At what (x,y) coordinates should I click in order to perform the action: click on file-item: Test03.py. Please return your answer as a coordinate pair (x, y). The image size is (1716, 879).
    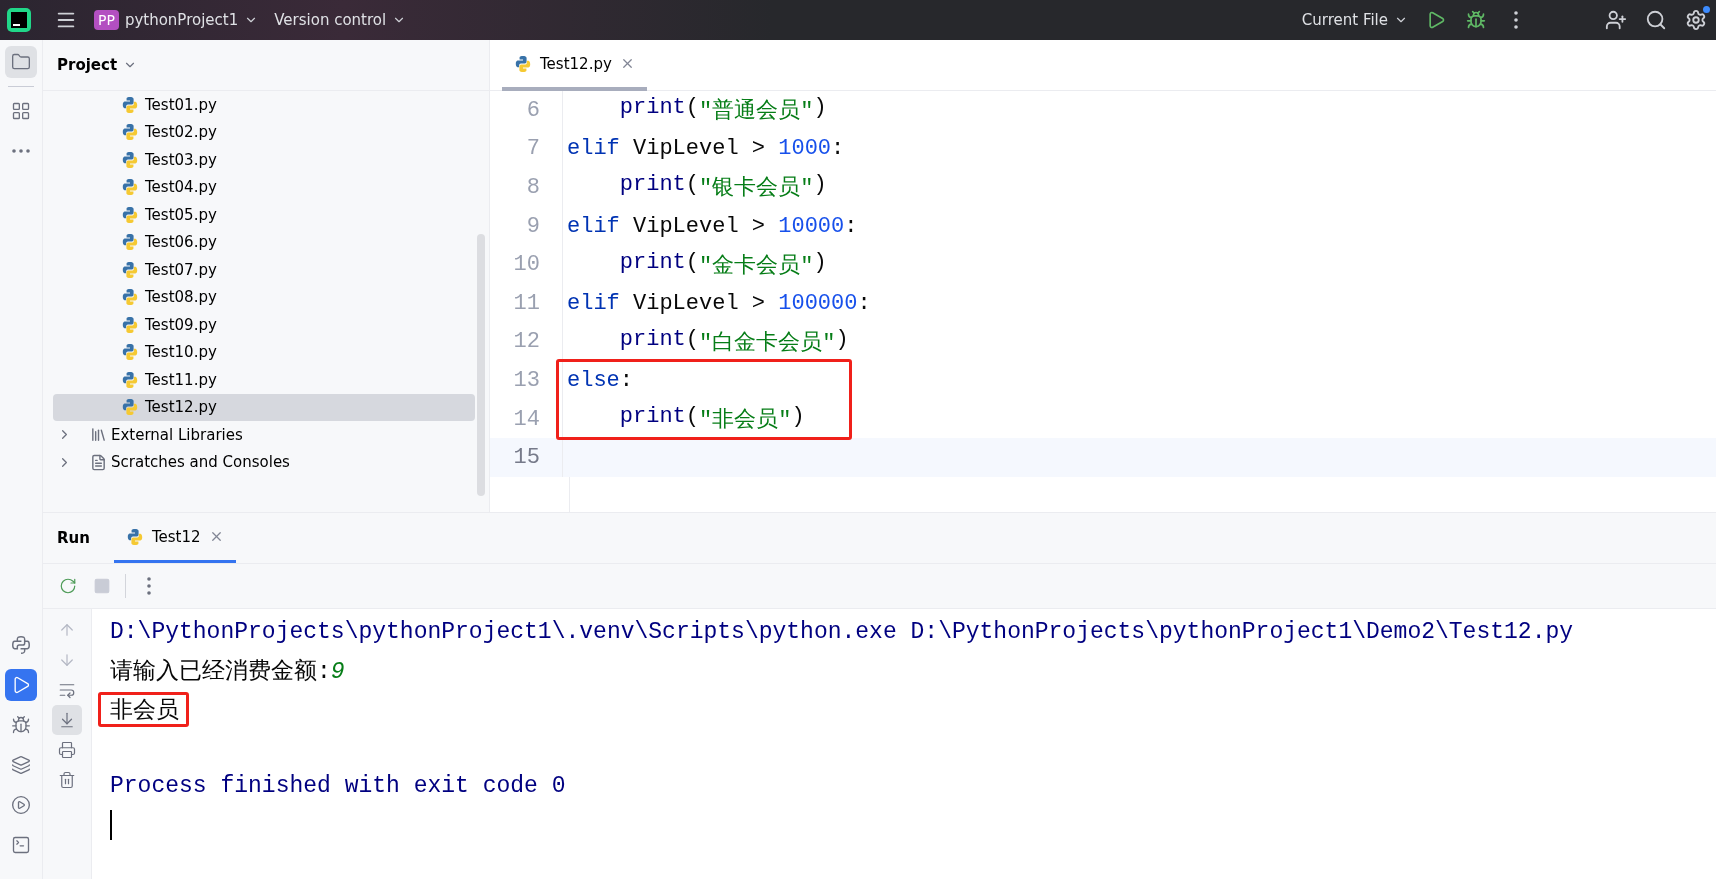
    Looking at the image, I should click on (264, 160).